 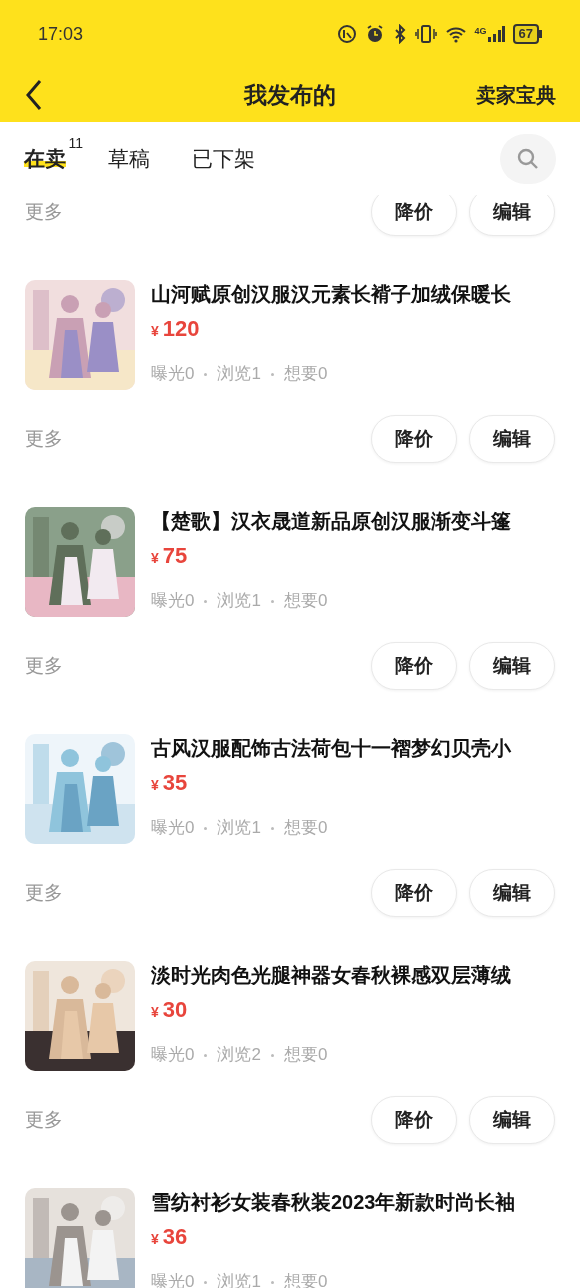 What do you see at coordinates (425, 34) in the screenshot?
I see `vibrate-icon` at bounding box center [425, 34].